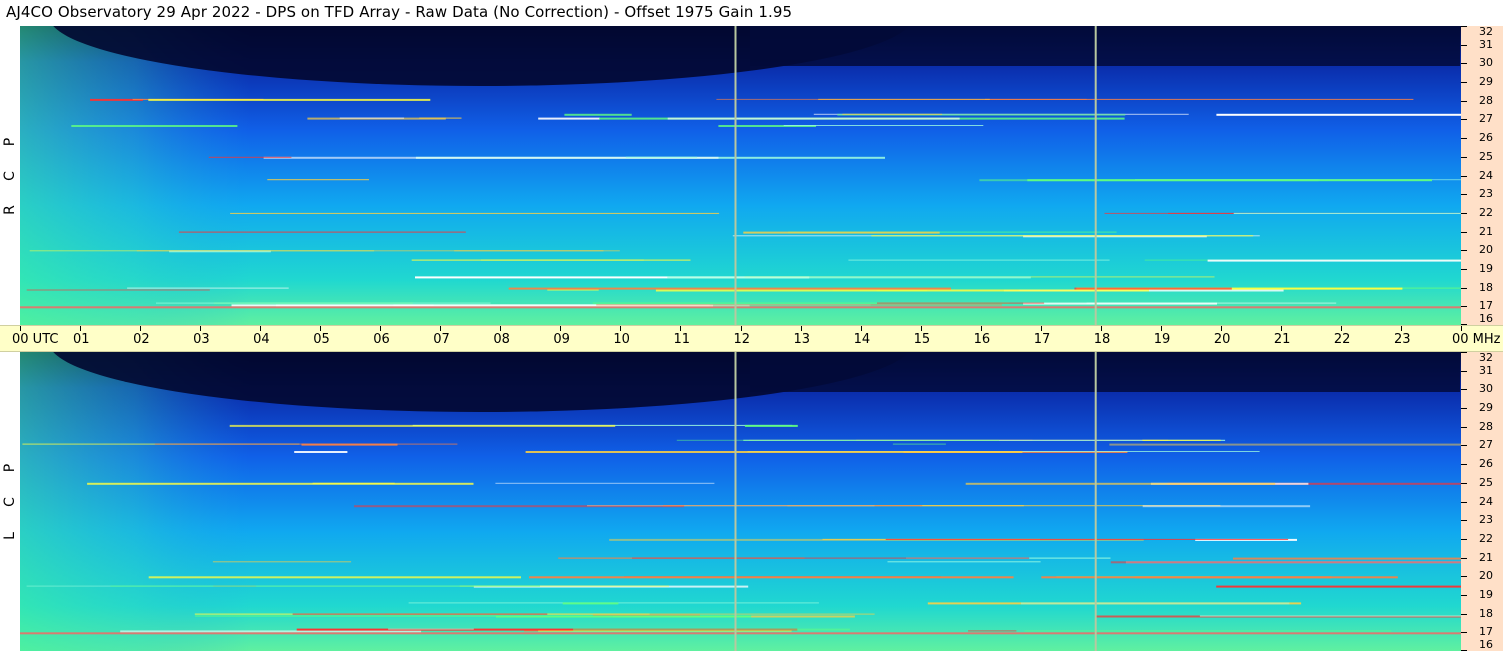 The height and width of the screenshot is (672, 1503). What do you see at coordinates (982, 339) in the screenshot?
I see `xtick-label: 16` at bounding box center [982, 339].